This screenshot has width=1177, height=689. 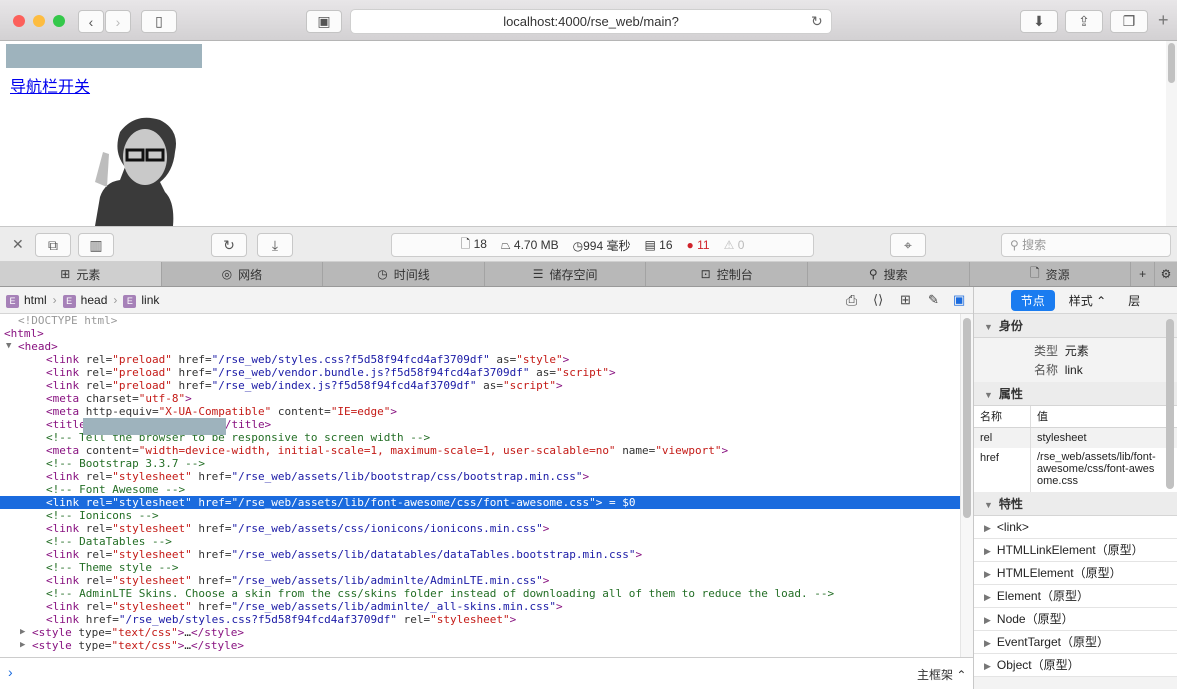 I want to click on download-icon: ⤓, so click(x=275, y=245).